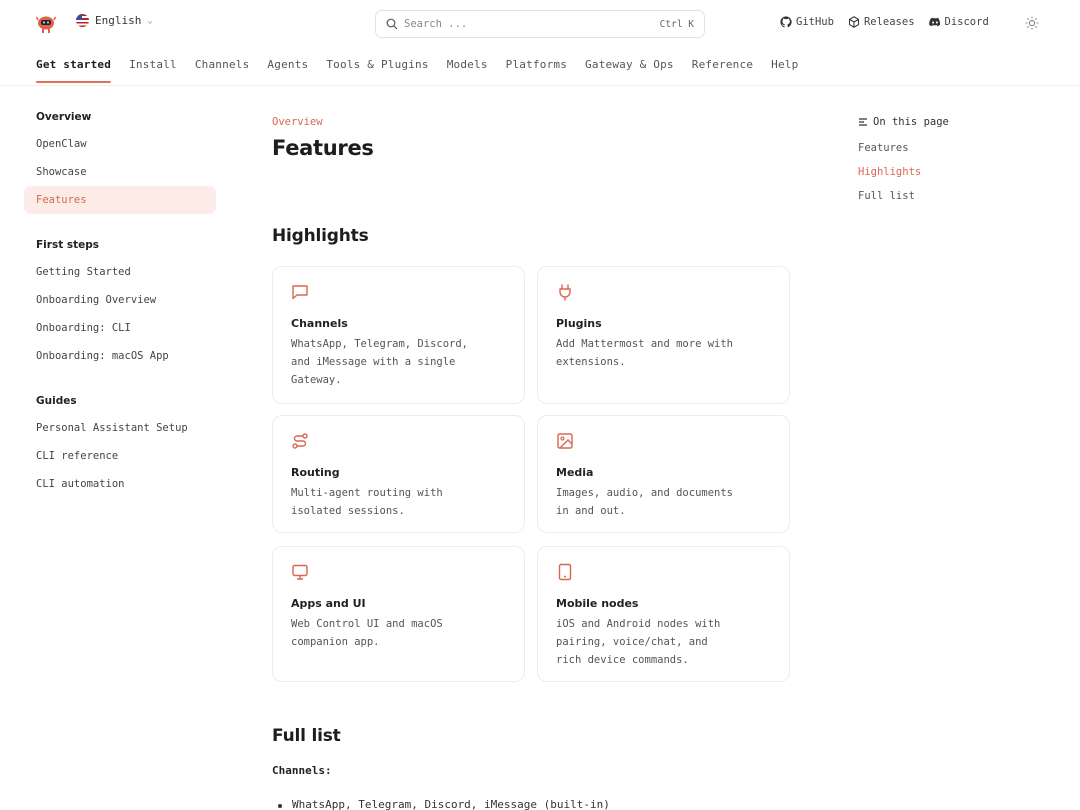  What do you see at coordinates (815, 22) in the screenshot?
I see `github-label: GitHub` at bounding box center [815, 22].